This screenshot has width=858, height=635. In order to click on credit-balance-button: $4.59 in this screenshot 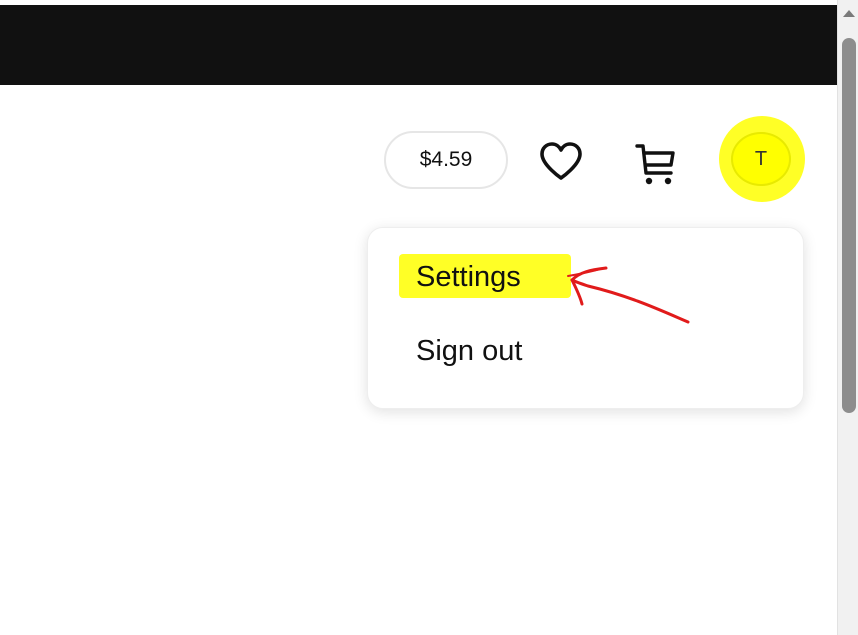, I will do `click(446, 160)`.